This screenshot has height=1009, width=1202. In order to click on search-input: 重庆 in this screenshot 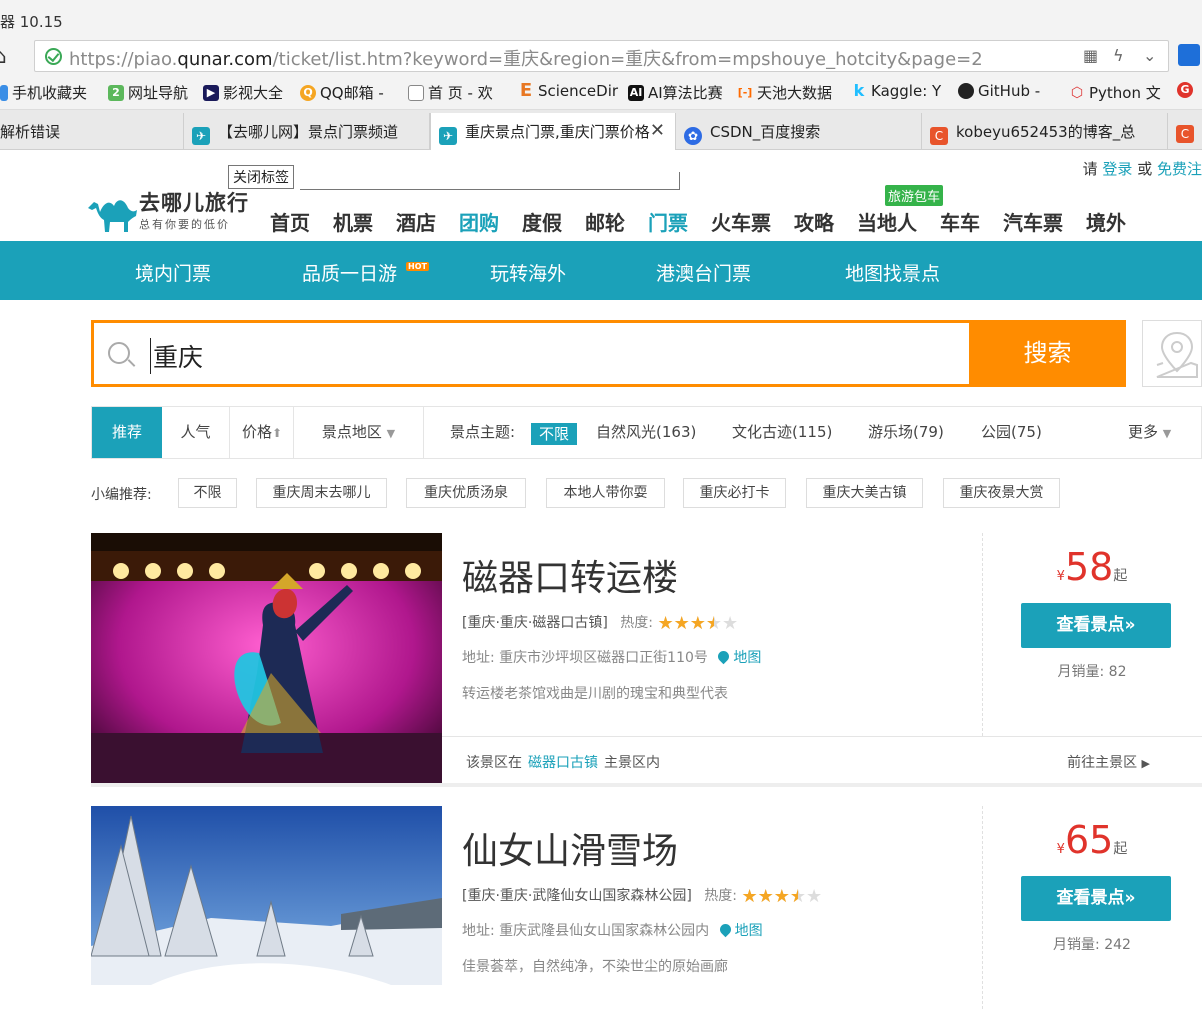, I will do `click(176, 356)`.